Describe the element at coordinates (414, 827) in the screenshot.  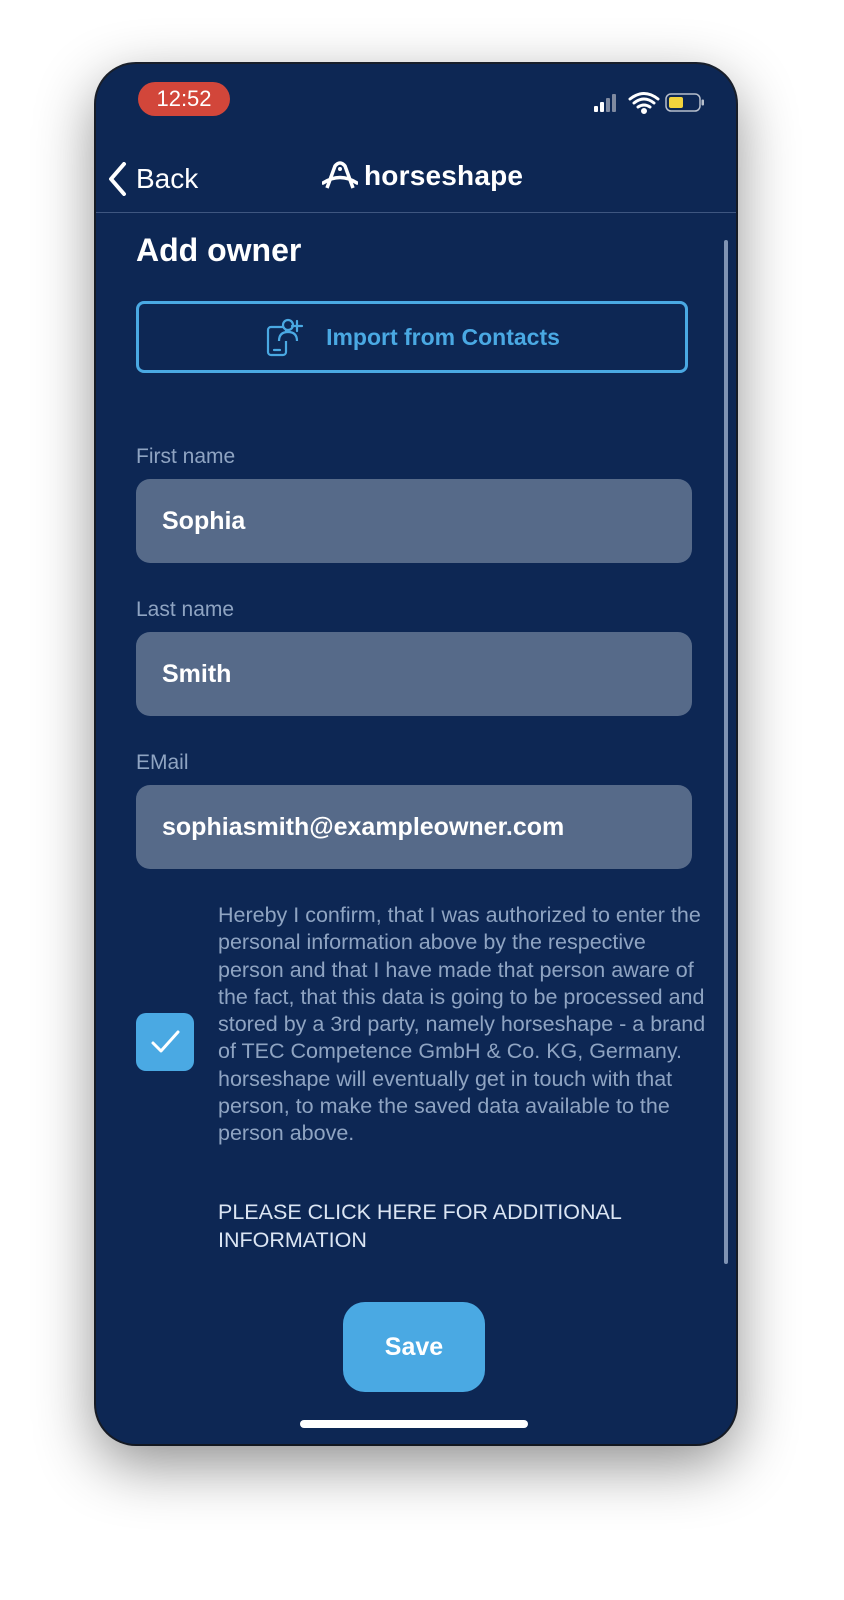
I see `email-field: sophiasmith@exampleowner.com` at that location.